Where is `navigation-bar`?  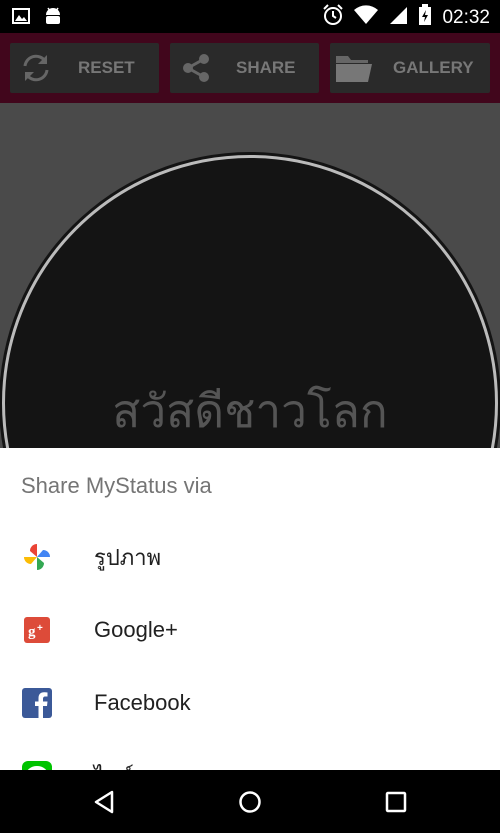
navigation-bar is located at coordinates (250, 801).